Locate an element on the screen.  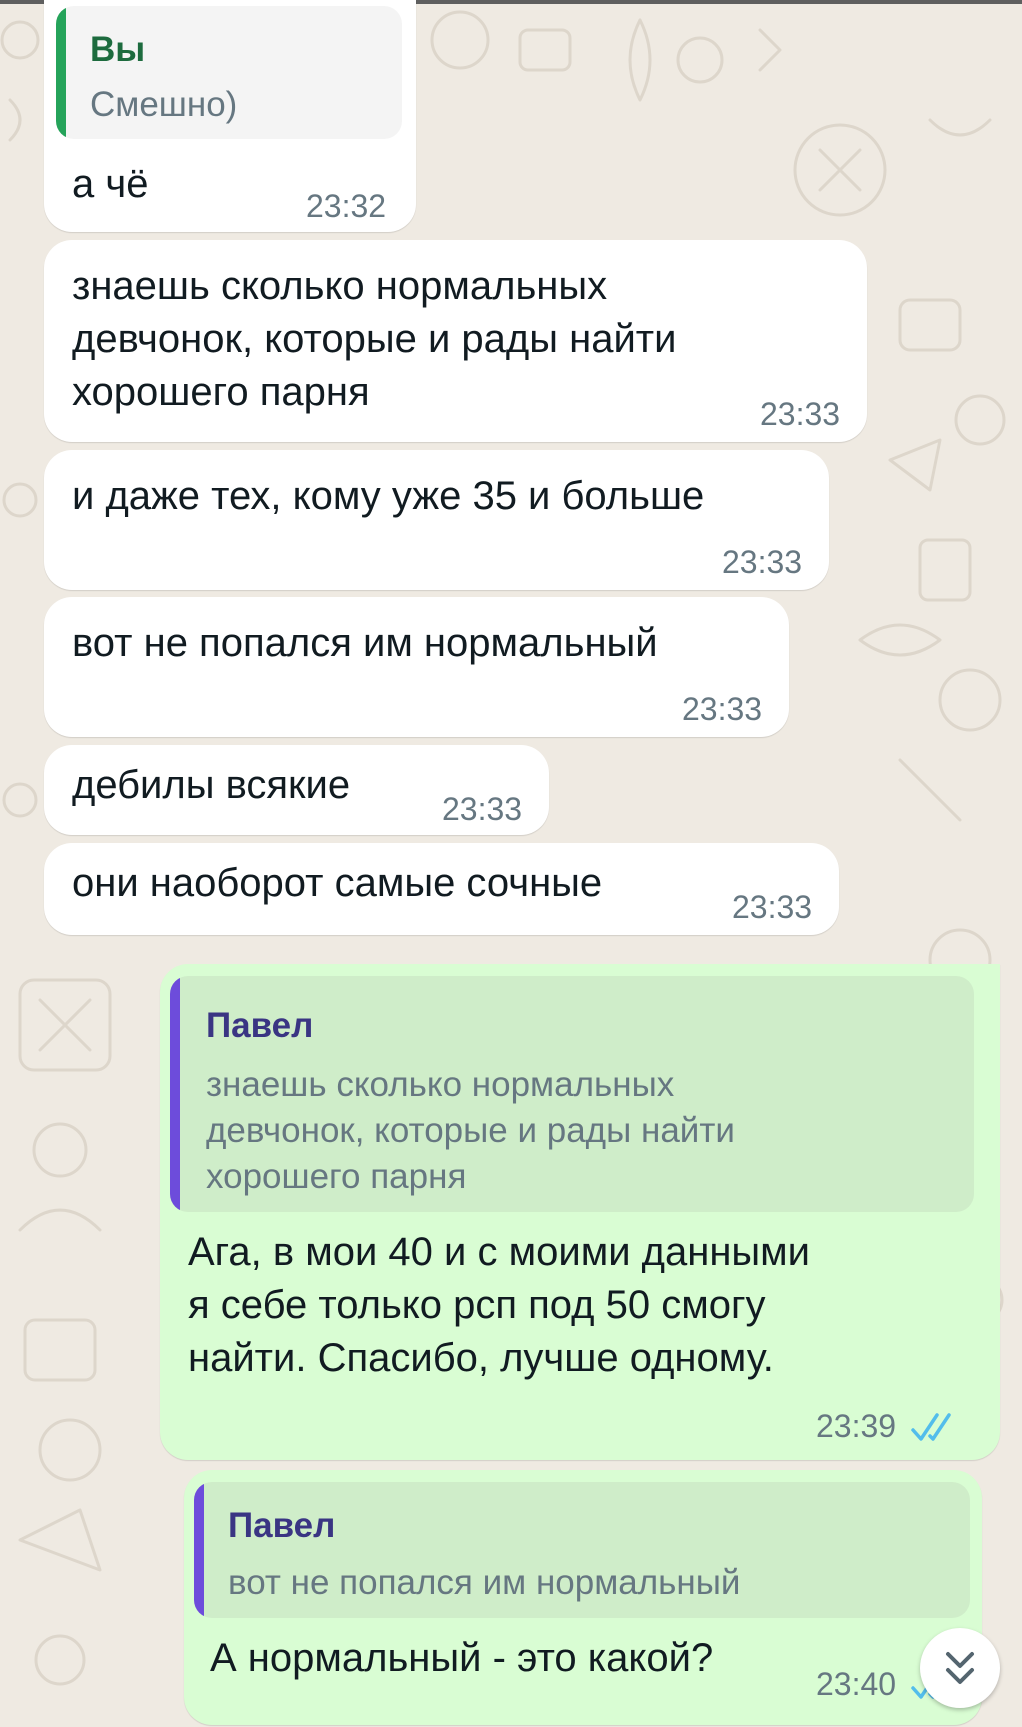
message-text: а чё is located at coordinates (110, 184).